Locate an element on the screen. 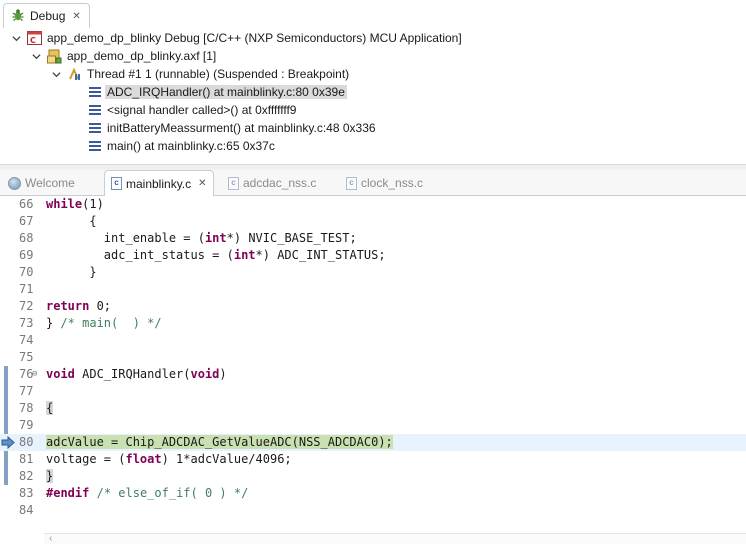 This screenshot has height=544, width=746. code-text: #endif /* else_of_if( 0 ) */ is located at coordinates (147, 493).